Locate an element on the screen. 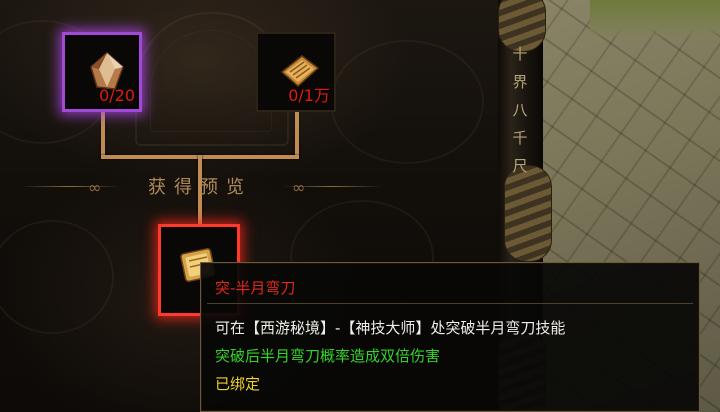 This screenshot has width=720, height=412. scroll-ornament-left-icon: ∞ is located at coordinates (95, 187).